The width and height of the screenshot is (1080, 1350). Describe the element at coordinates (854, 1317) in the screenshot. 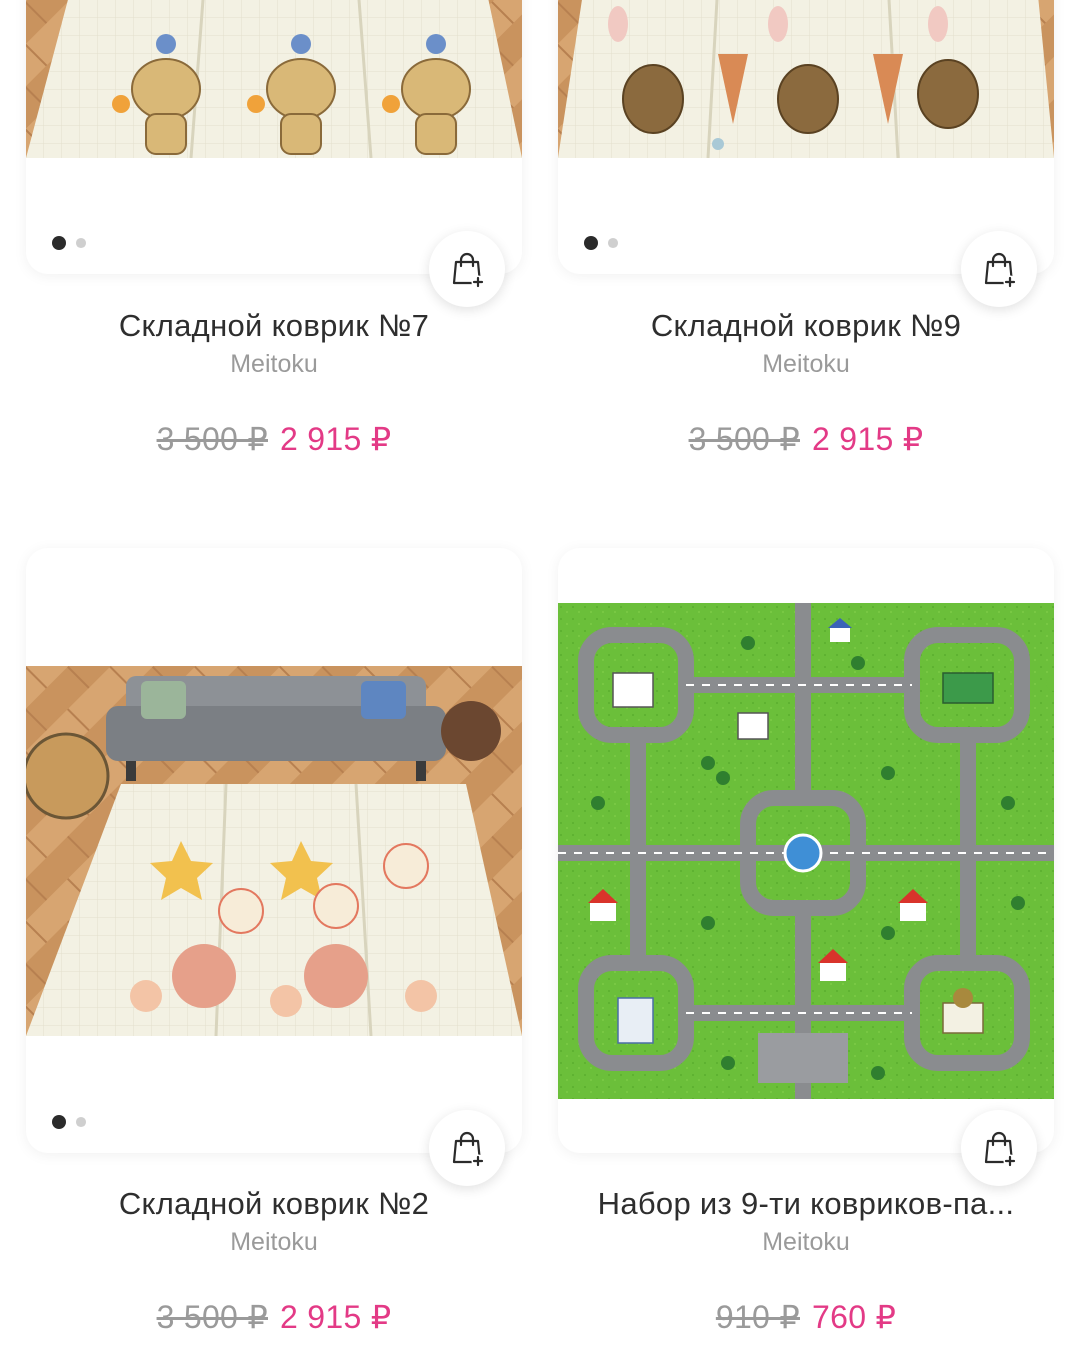

I see `current-price: 760 ₽` at that location.